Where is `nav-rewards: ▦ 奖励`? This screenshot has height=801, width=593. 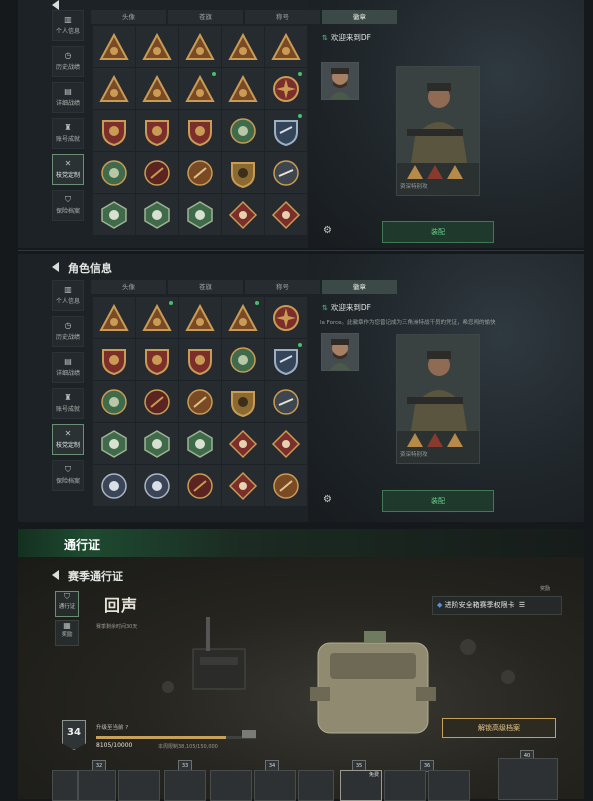
nav-rewards: ▦ 奖励 is located at coordinates (67, 633).